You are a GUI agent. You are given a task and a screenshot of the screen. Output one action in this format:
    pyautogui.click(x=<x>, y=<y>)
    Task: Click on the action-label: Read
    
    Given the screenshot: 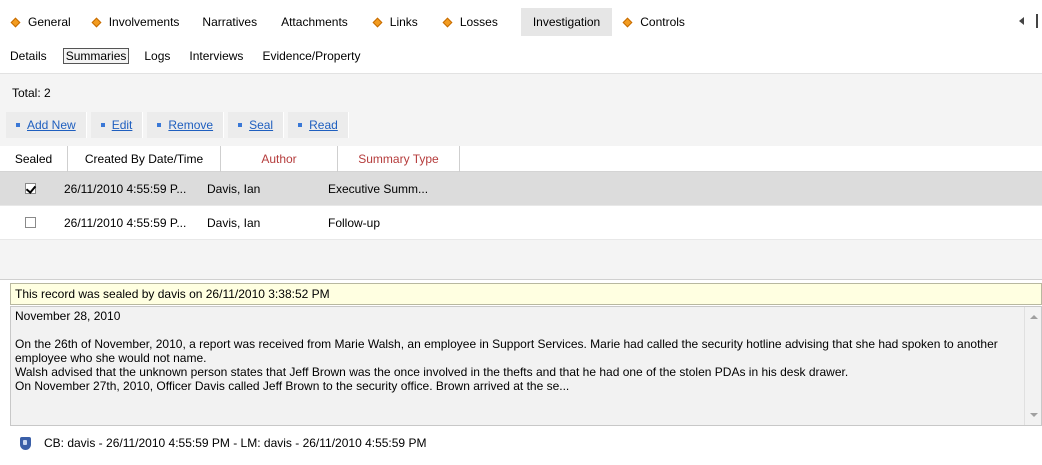 What is the action you would take?
    pyautogui.click(x=323, y=125)
    